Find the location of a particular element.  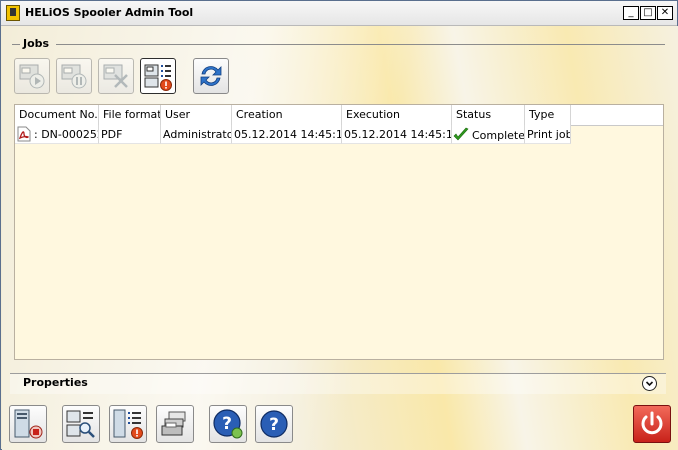

server-stop-icon is located at coordinates (28, 424).